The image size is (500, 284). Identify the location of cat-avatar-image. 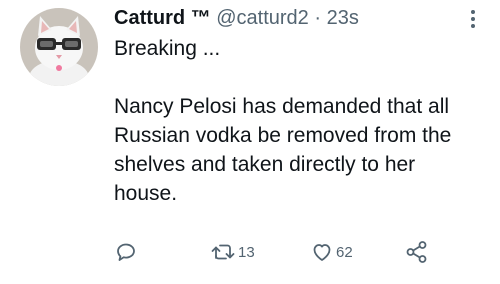
(59, 47).